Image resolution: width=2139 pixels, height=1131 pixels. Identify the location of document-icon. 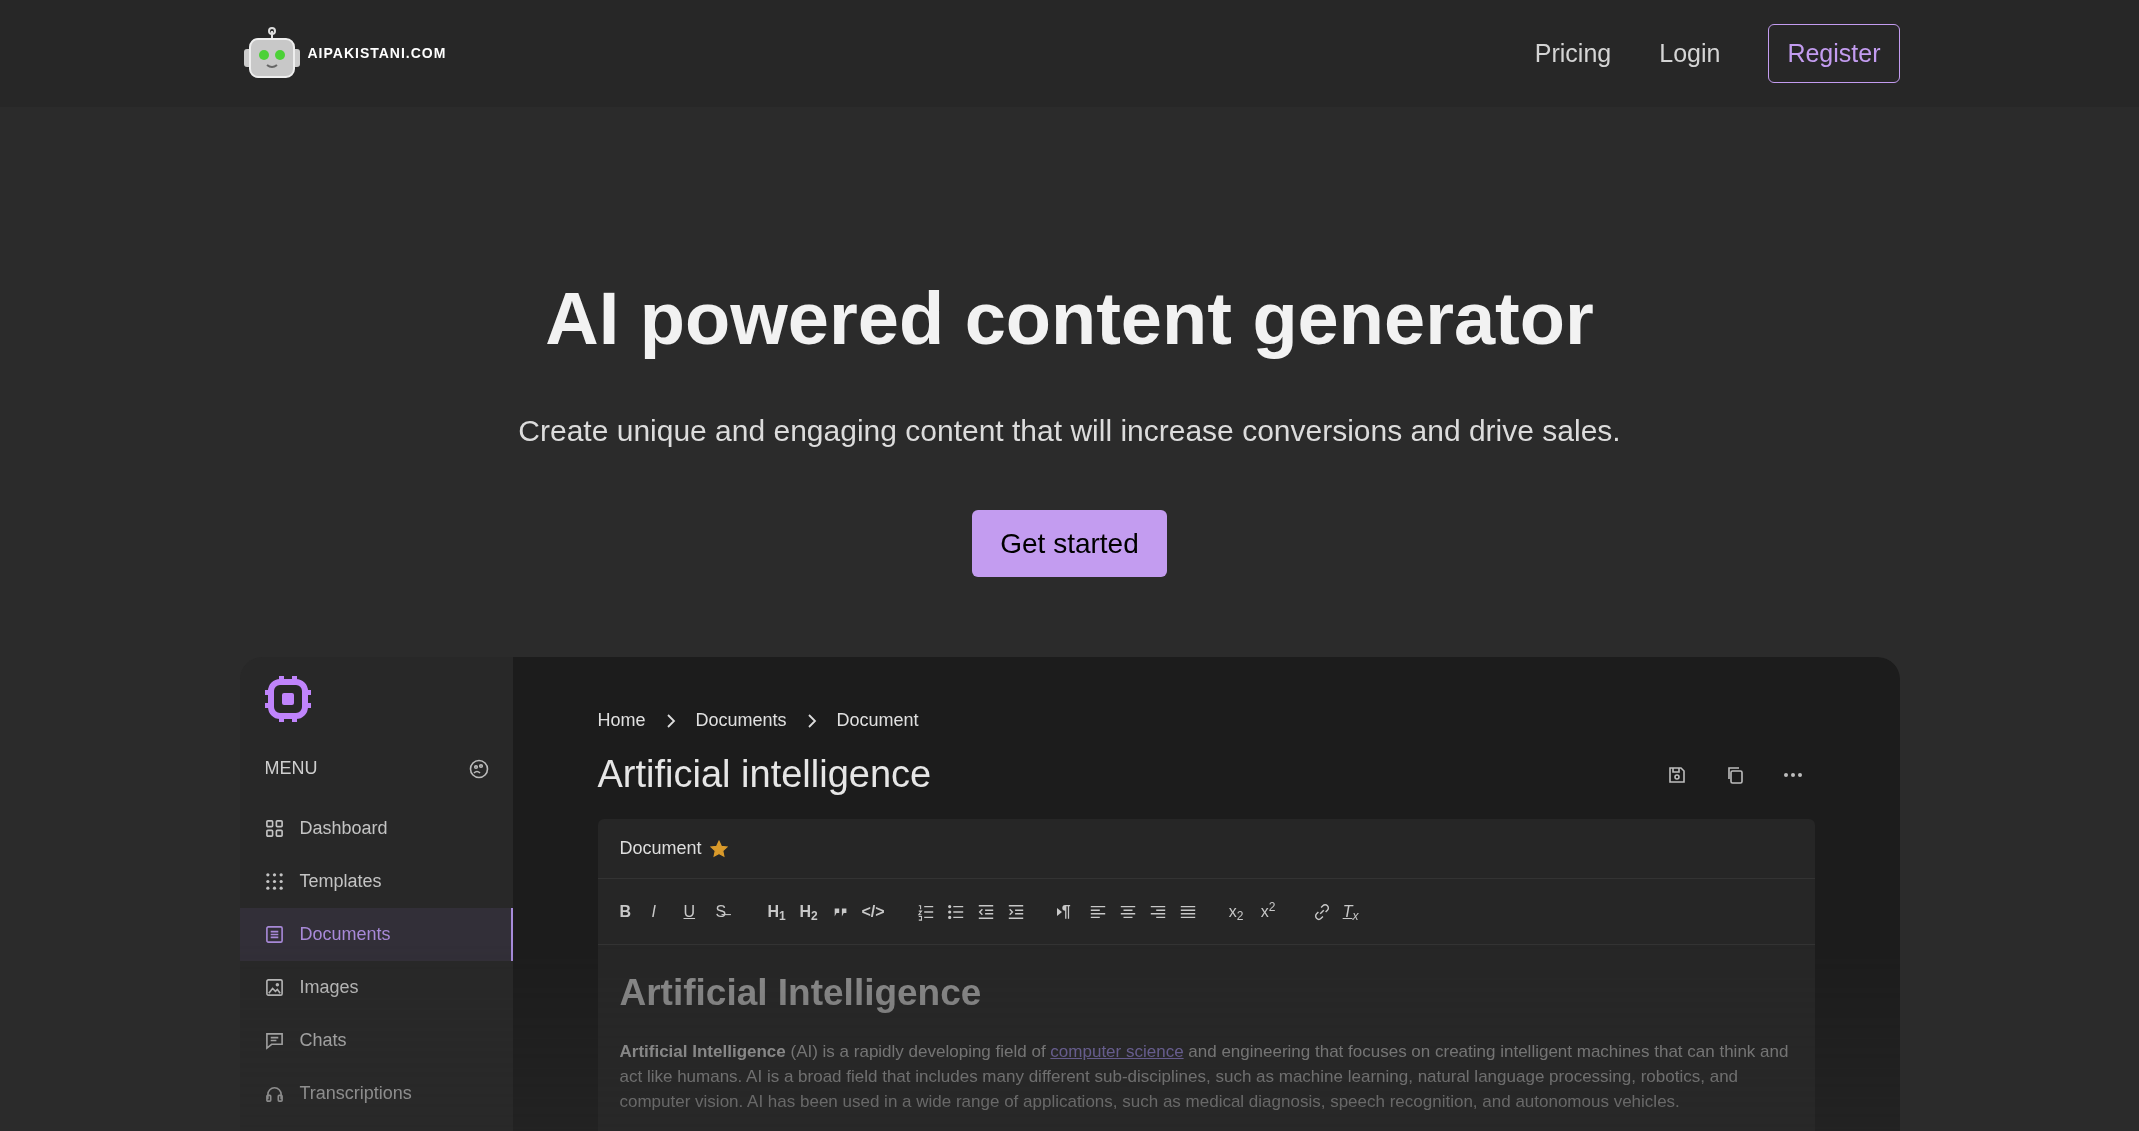
(274, 934).